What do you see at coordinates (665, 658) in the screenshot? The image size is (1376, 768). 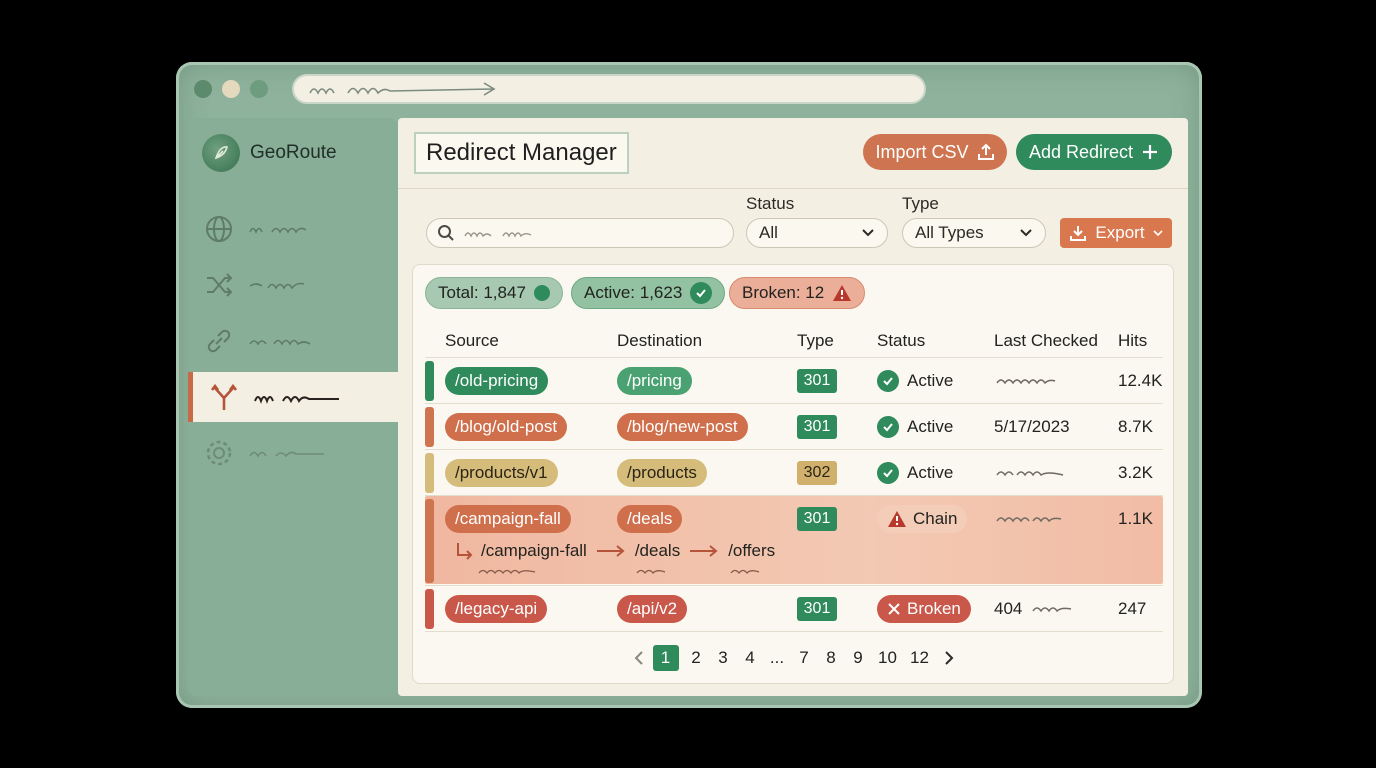 I see `page-button-current: 1` at bounding box center [665, 658].